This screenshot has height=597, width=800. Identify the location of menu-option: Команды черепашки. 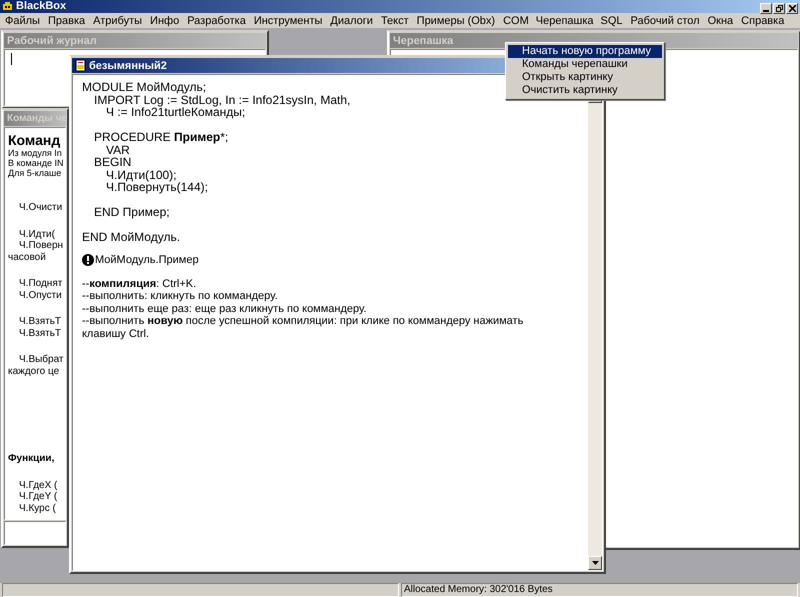
(585, 64).